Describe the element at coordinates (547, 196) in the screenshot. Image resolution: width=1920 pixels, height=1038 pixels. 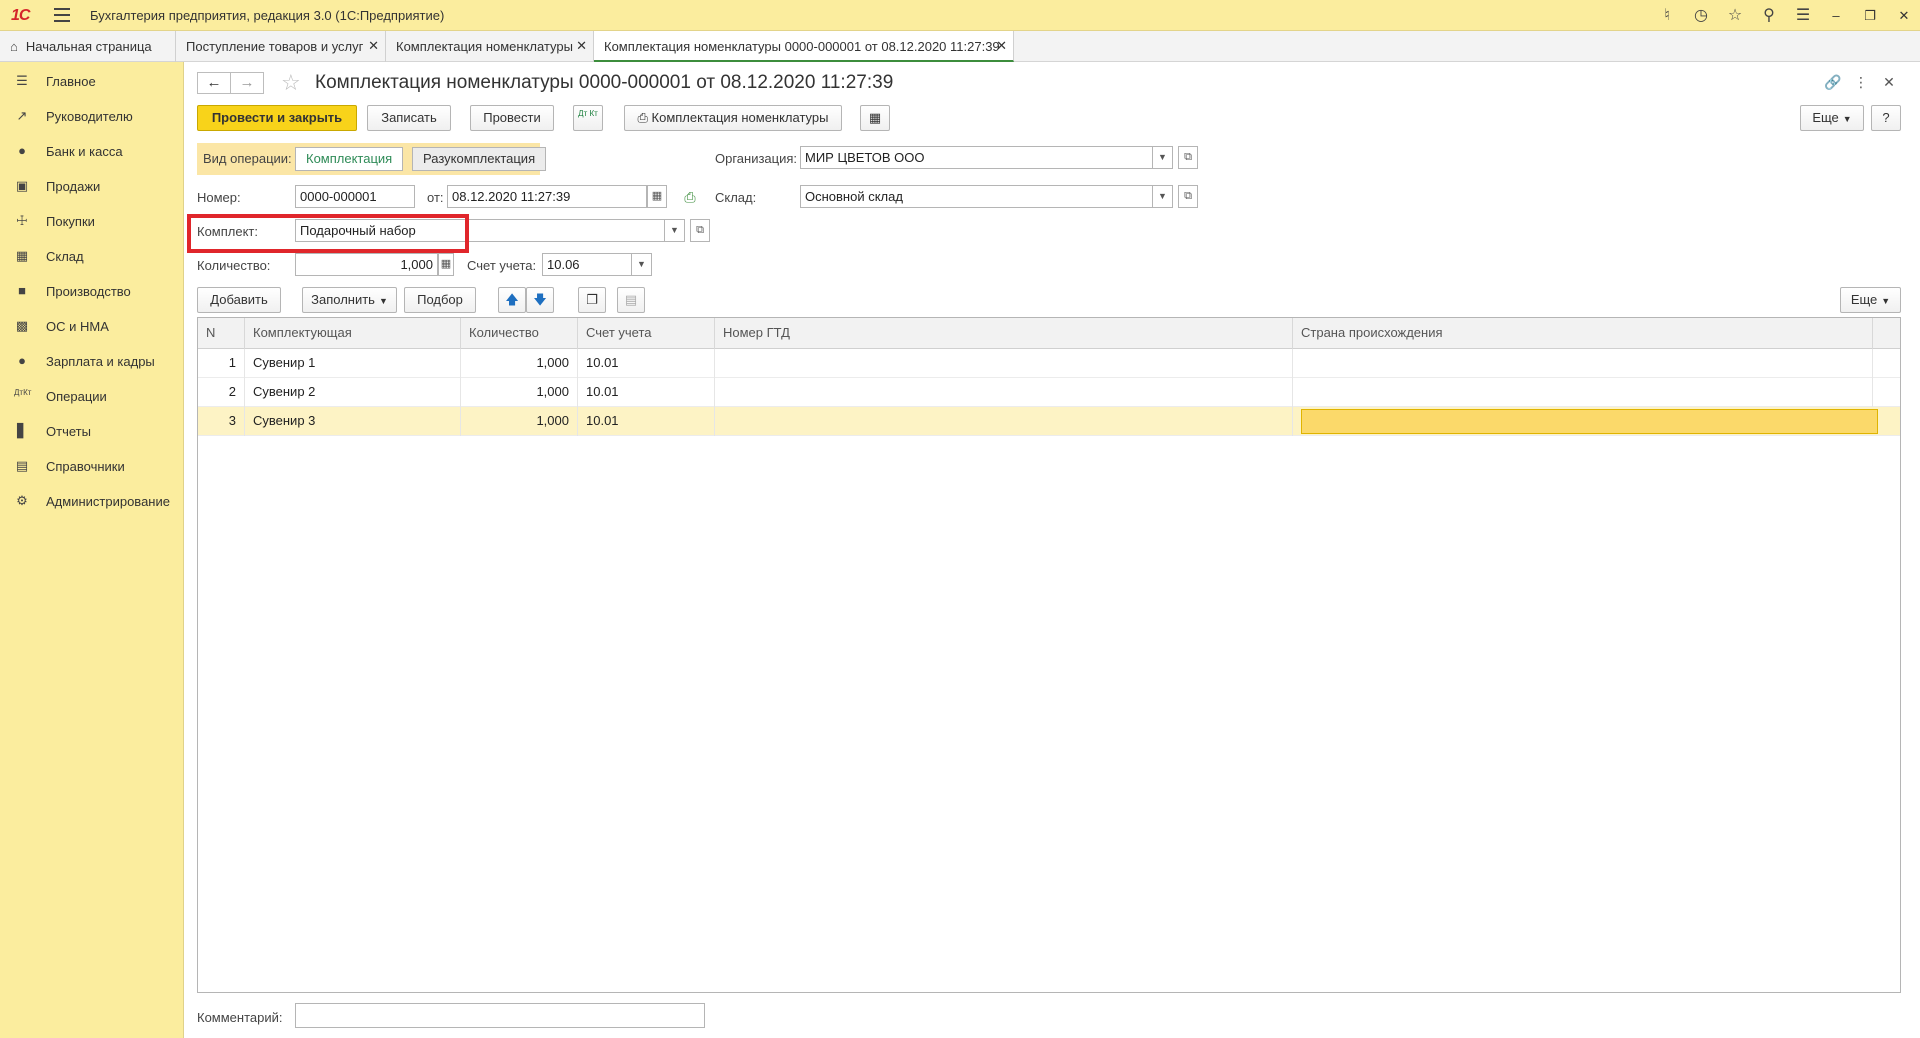
I see `date-field: 08.12.2020 11:27:39` at that location.